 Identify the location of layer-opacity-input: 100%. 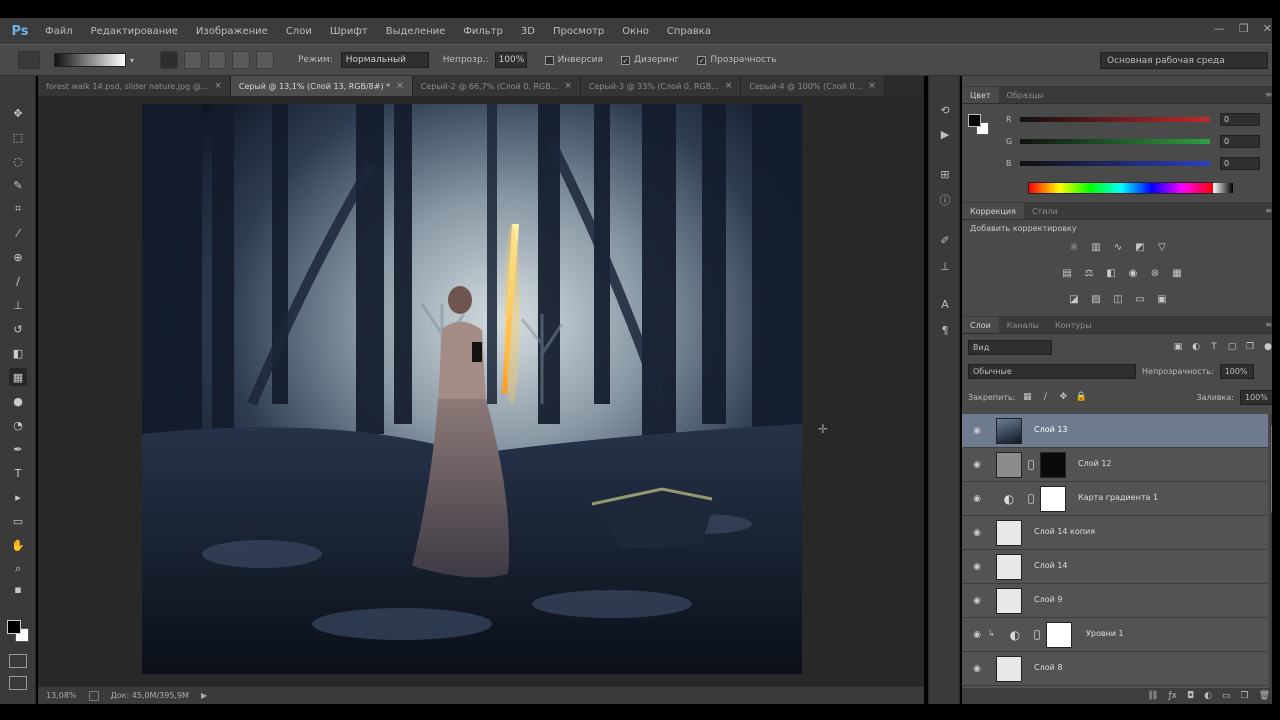
(1236, 371).